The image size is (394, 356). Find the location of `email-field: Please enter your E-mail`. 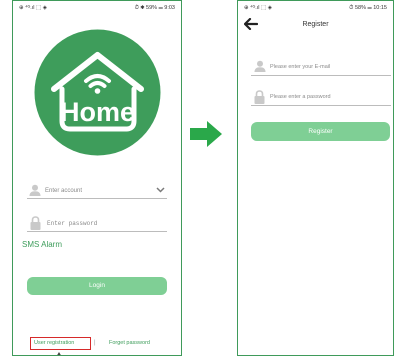

email-field: Please enter your E-mail is located at coordinates (321, 67).